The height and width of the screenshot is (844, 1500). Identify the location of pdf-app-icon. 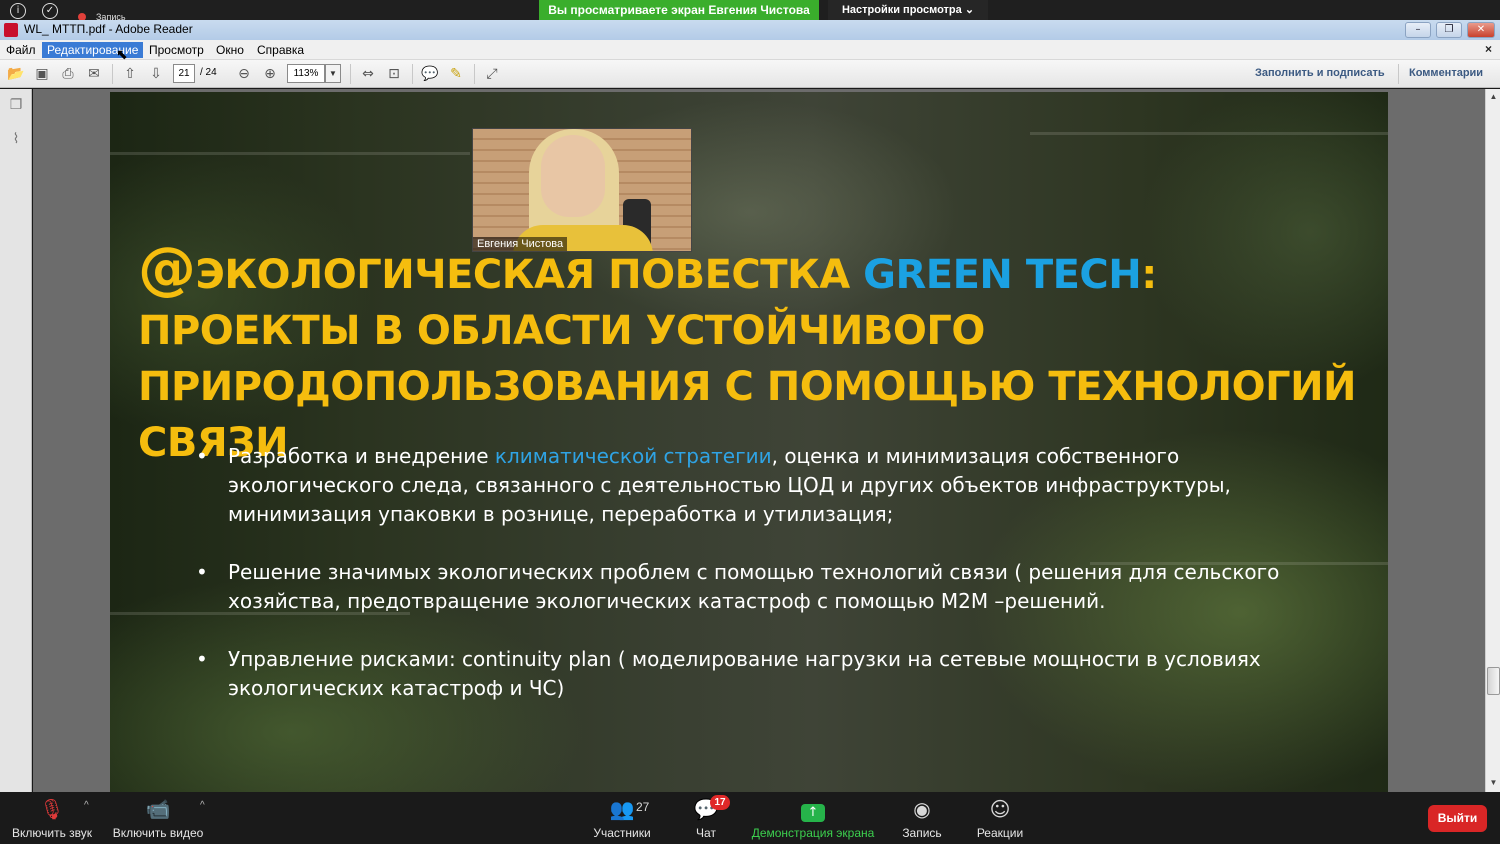
(11, 30).